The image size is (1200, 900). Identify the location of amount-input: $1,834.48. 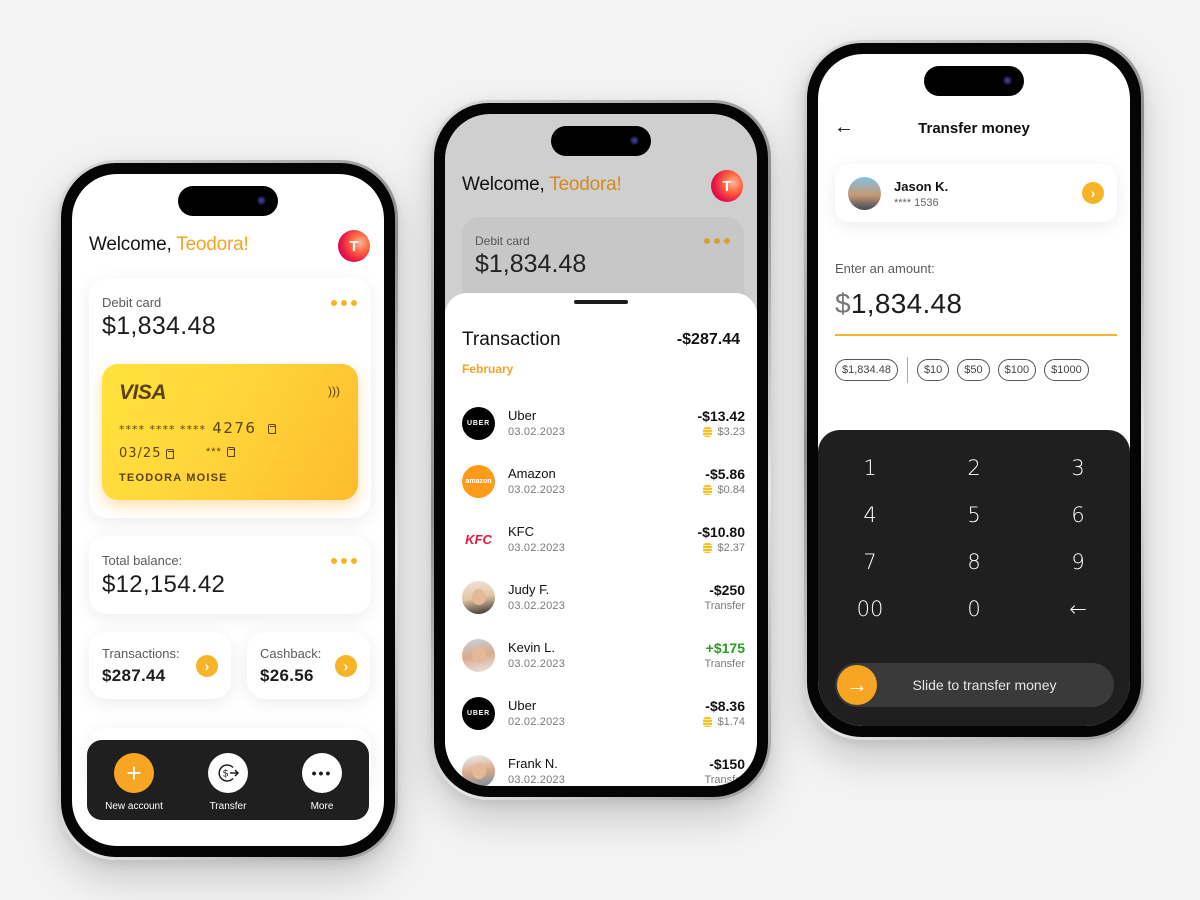
(898, 304).